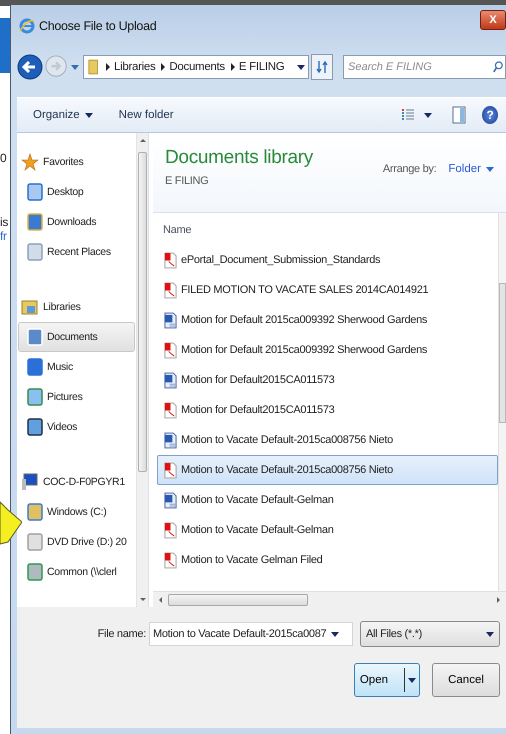 Image resolution: width=506 pixels, height=734 pixels. What do you see at coordinates (76, 367) in the screenshot?
I see `nav-item: Music` at bounding box center [76, 367].